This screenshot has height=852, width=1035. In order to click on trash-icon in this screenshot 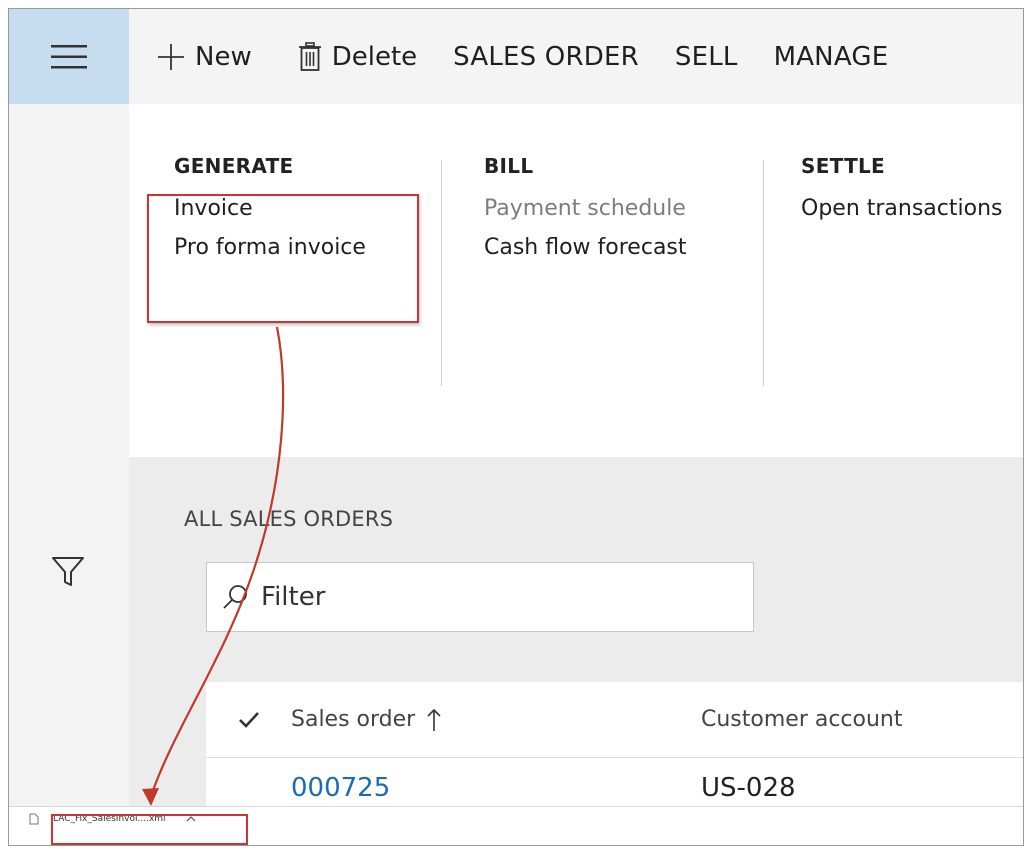, I will do `click(309, 56)`.